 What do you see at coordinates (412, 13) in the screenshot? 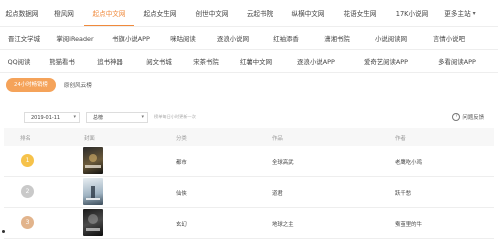
I see `tab-17k: 17K小说网` at bounding box center [412, 13].